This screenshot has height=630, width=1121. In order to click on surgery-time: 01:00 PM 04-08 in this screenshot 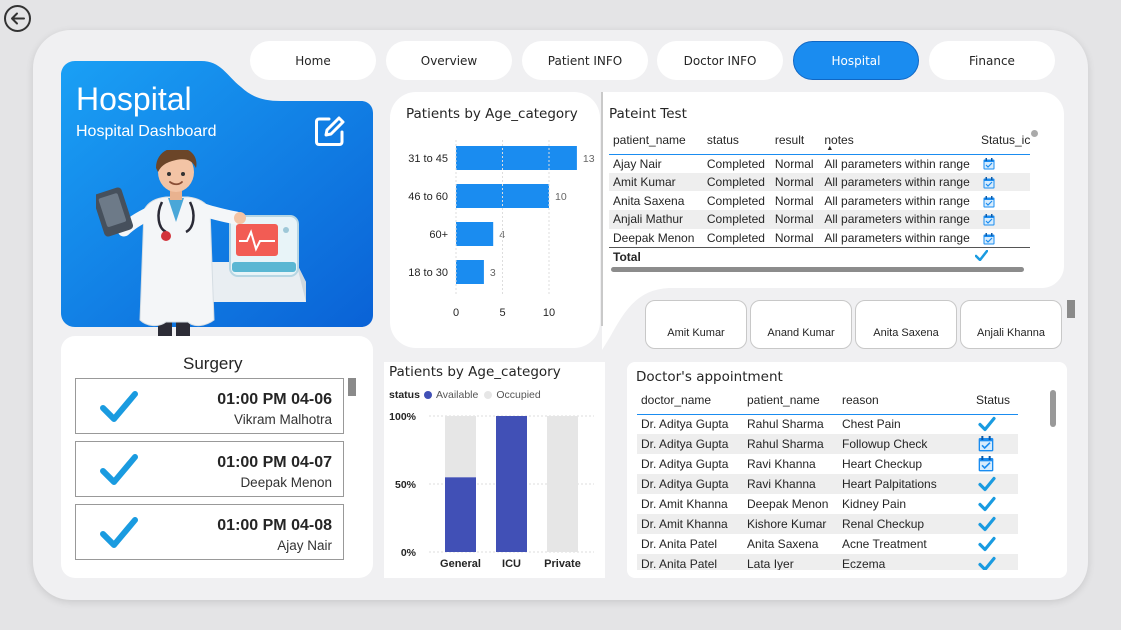, I will do `click(274, 525)`.